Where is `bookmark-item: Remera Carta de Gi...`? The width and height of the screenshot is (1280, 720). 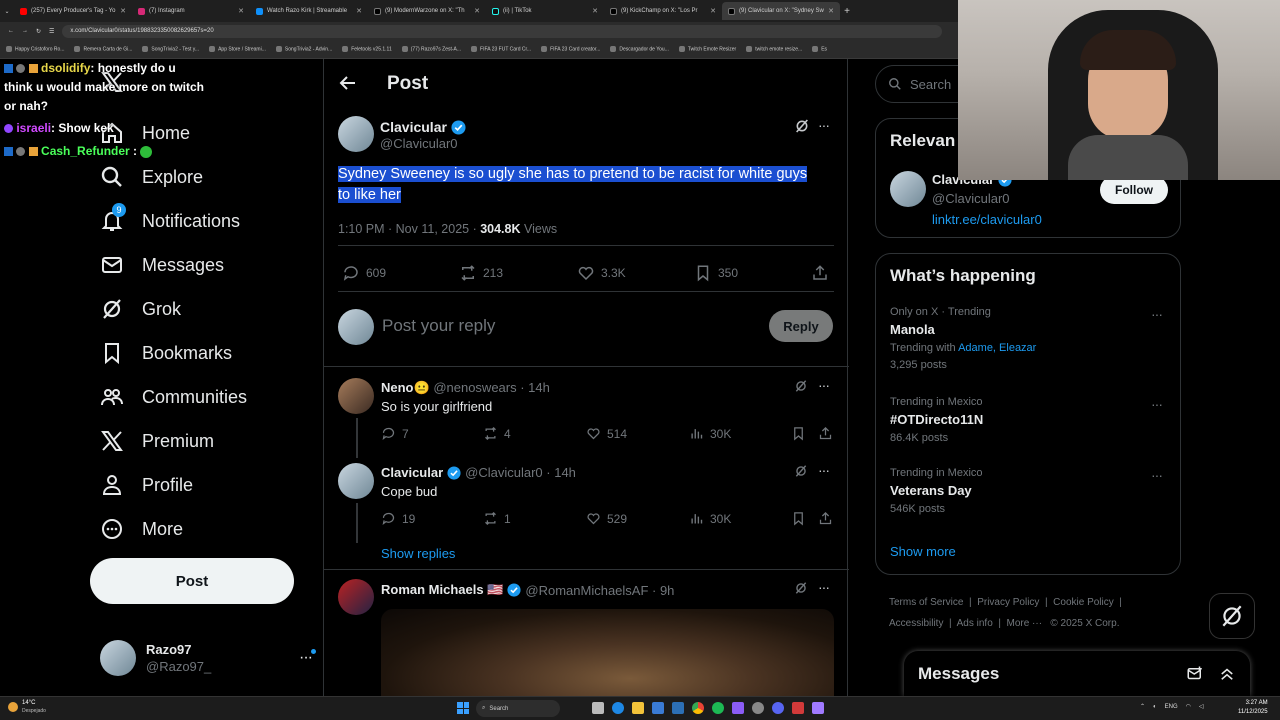 bookmark-item: Remera Carta de Gi... is located at coordinates (103, 49).